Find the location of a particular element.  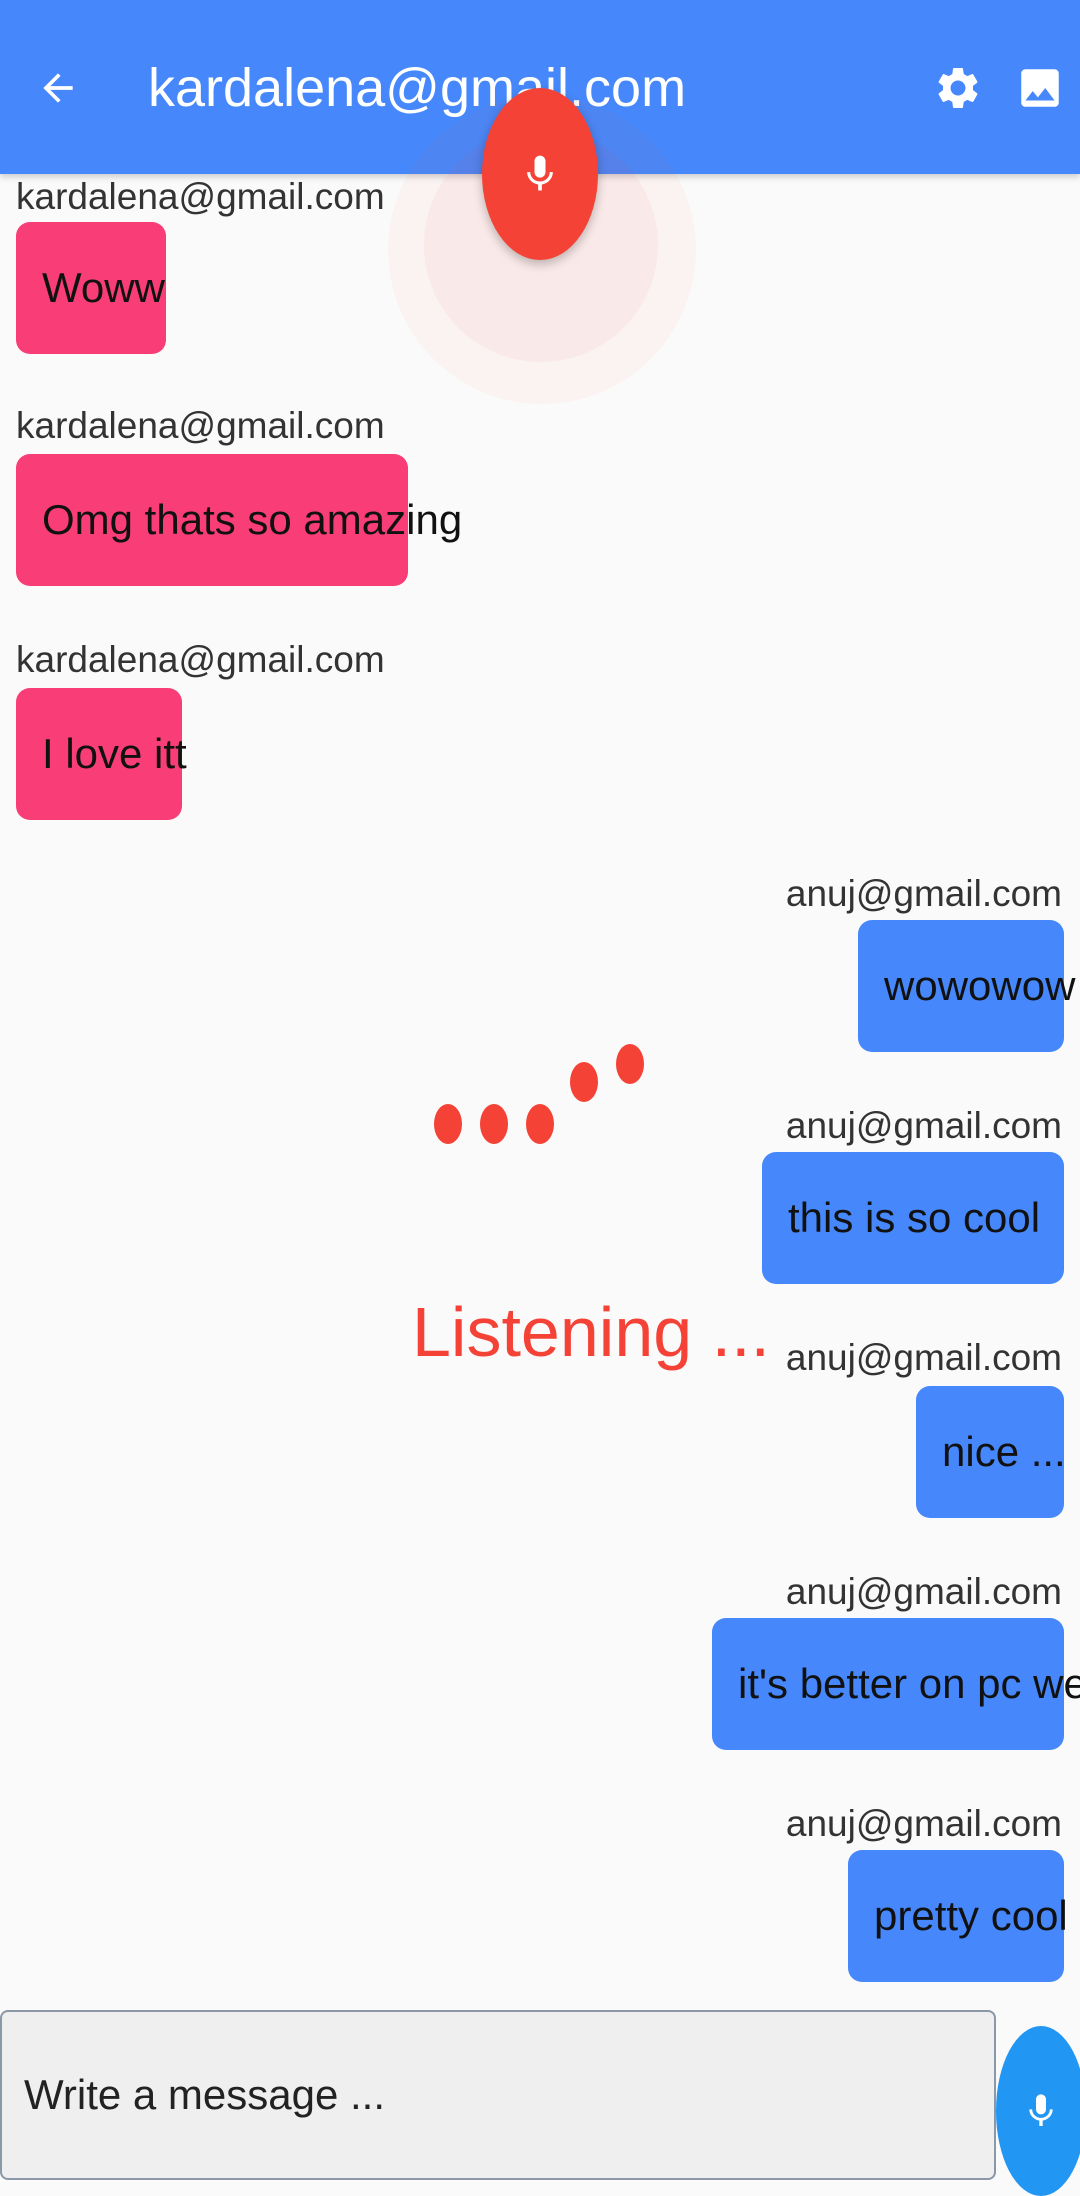

voice-mic-button is located at coordinates (540, 174).